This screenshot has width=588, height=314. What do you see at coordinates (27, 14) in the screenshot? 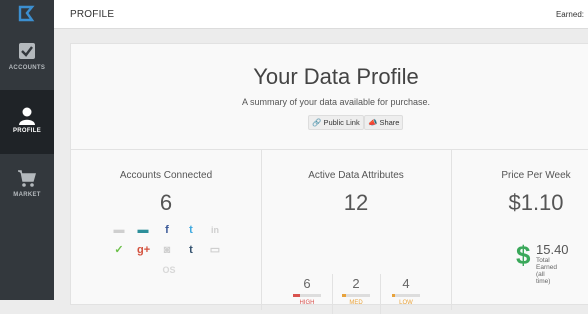
I see `logo-icon` at bounding box center [27, 14].